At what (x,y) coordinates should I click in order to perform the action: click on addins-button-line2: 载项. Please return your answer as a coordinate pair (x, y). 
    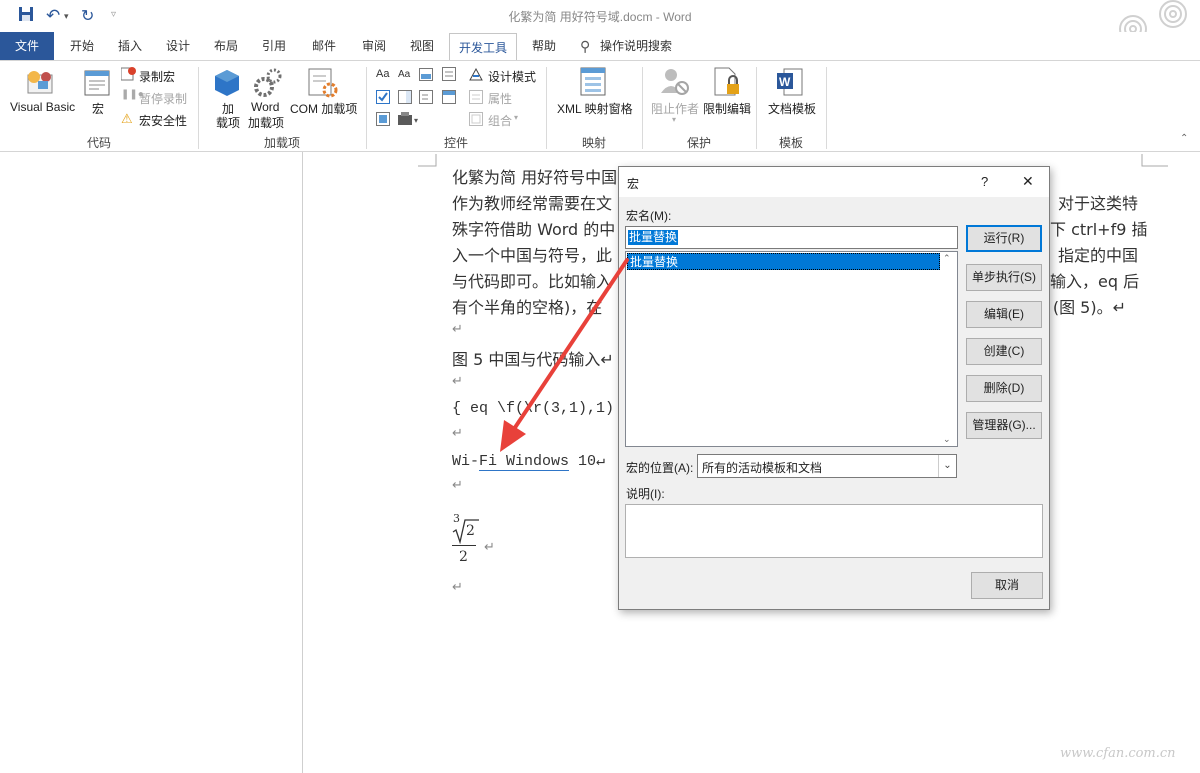
    Looking at the image, I should click on (228, 122).